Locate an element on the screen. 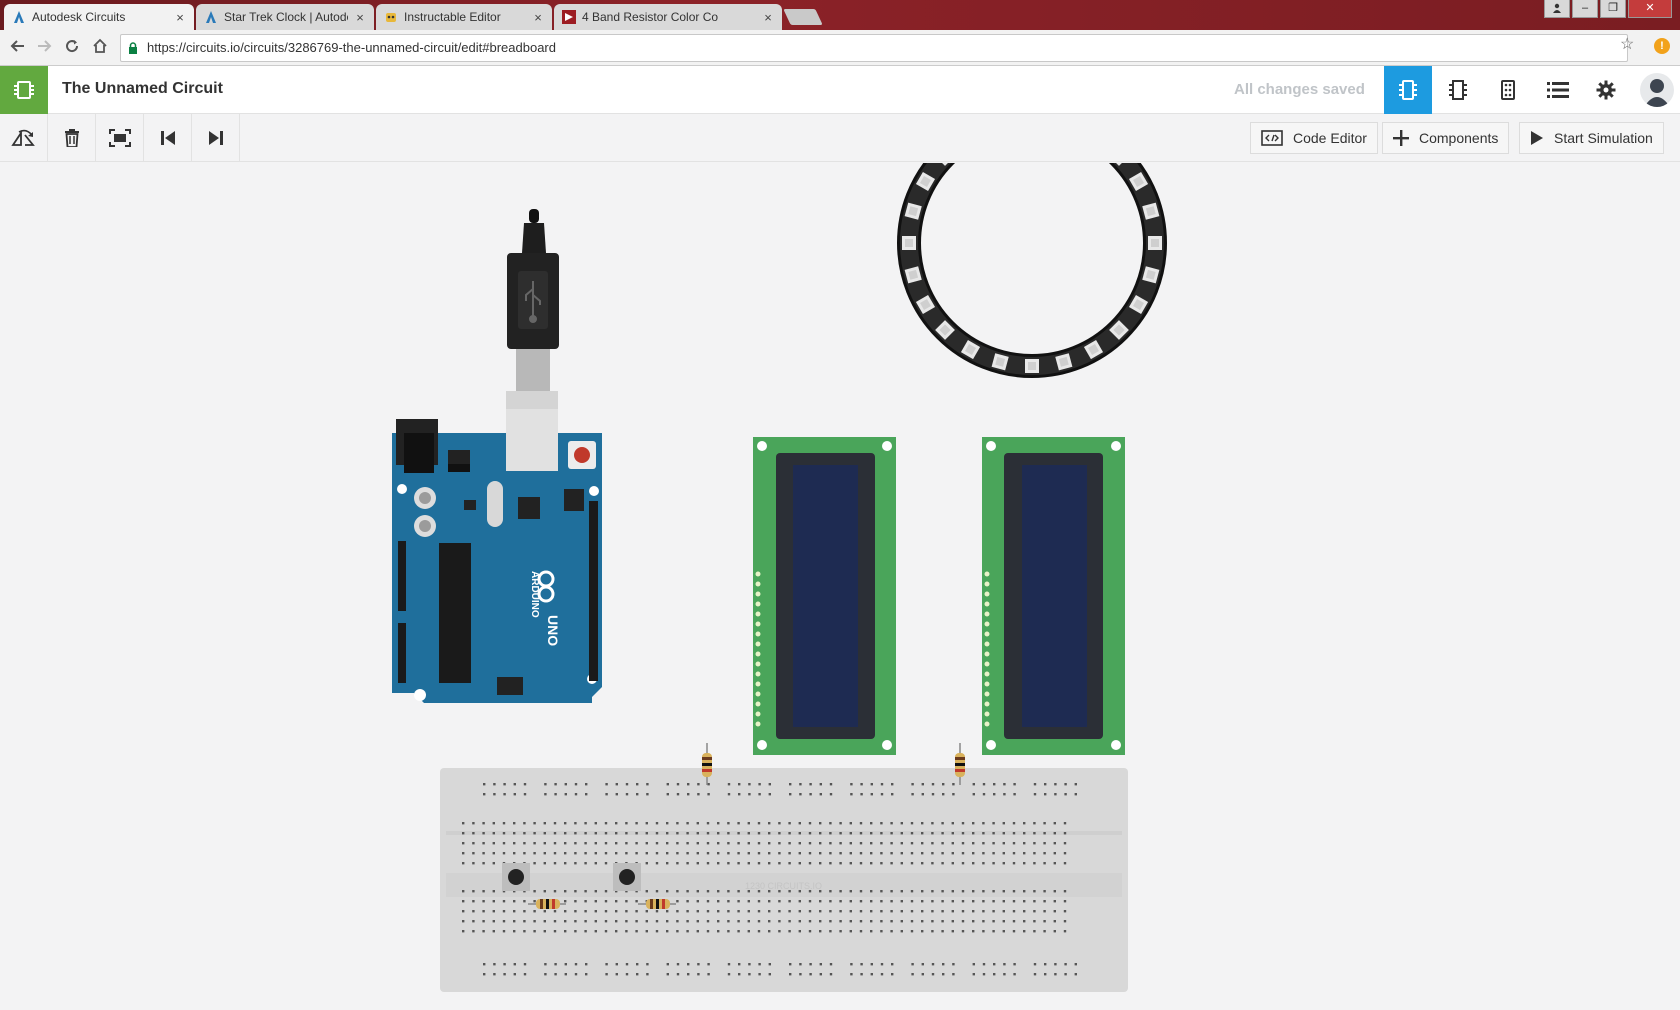 The image size is (1680, 1010). arduino-uno: ARDUINO UNO is located at coordinates (497, 556).